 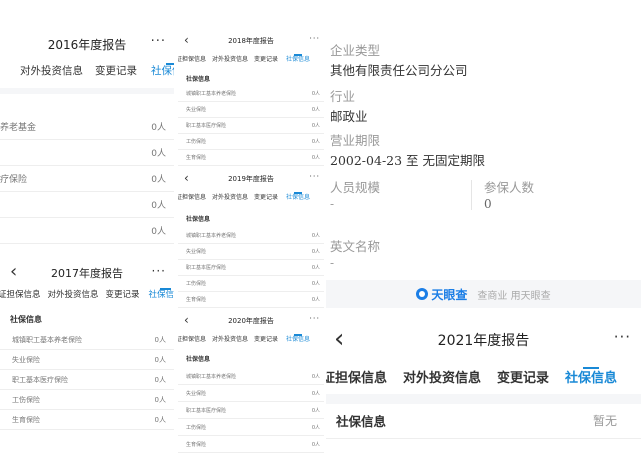 What do you see at coordinates (483, 339) in the screenshot?
I see `report-2021-header: ‹ 2021年度报告 ···` at bounding box center [483, 339].